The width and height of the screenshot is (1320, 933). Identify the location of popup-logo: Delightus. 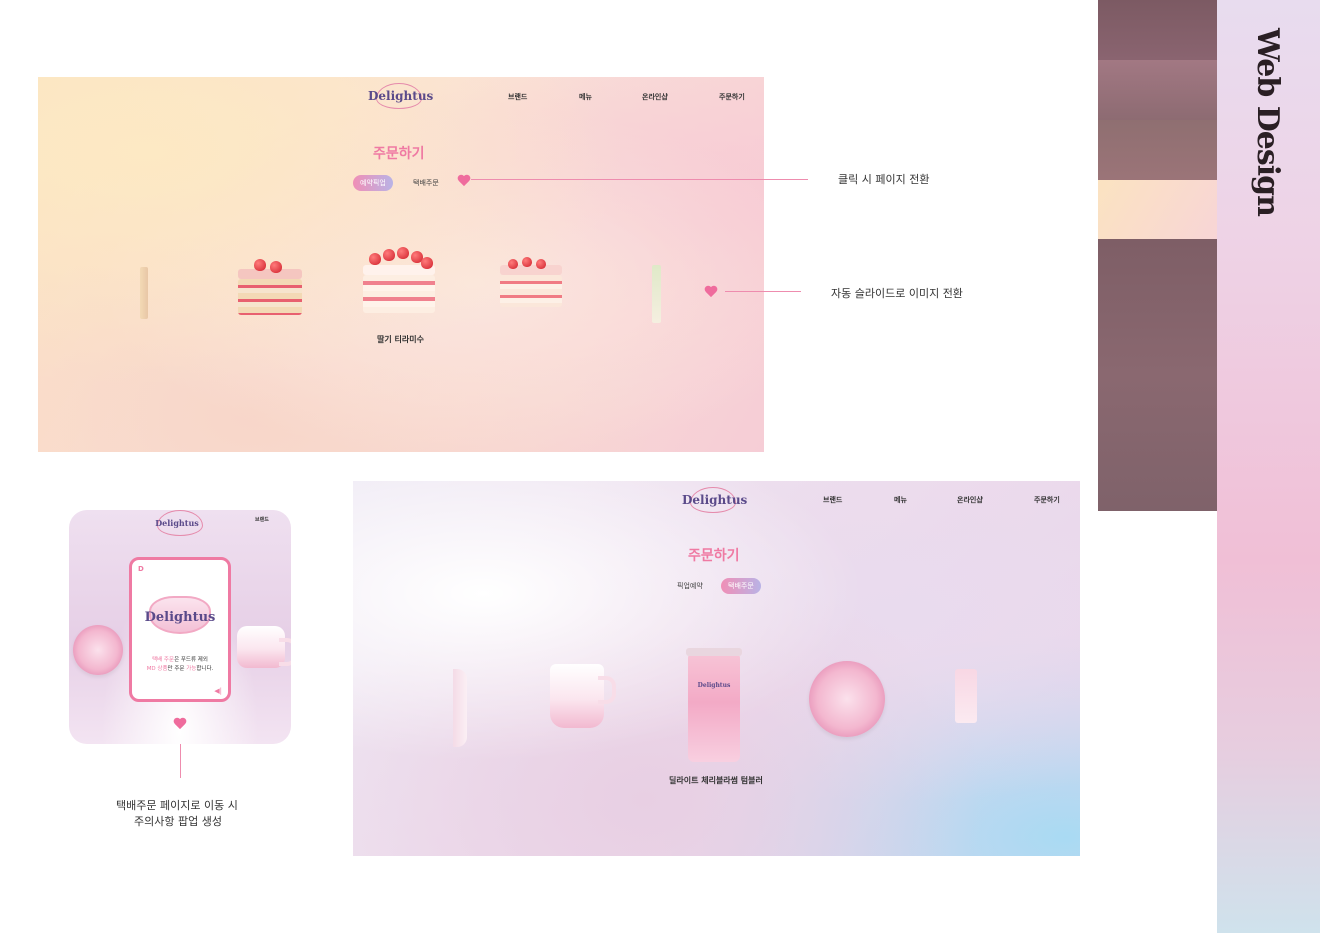
(180, 617).